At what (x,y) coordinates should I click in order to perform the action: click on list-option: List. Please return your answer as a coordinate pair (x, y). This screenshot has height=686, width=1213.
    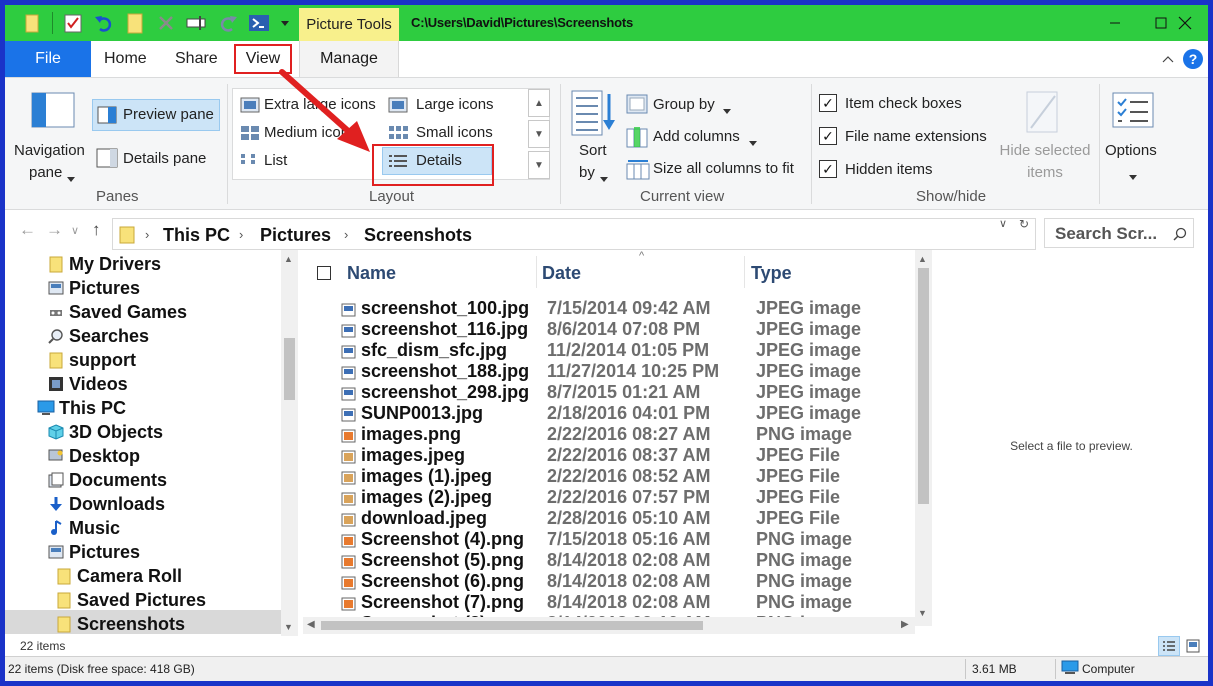
    Looking at the image, I should click on (275, 160).